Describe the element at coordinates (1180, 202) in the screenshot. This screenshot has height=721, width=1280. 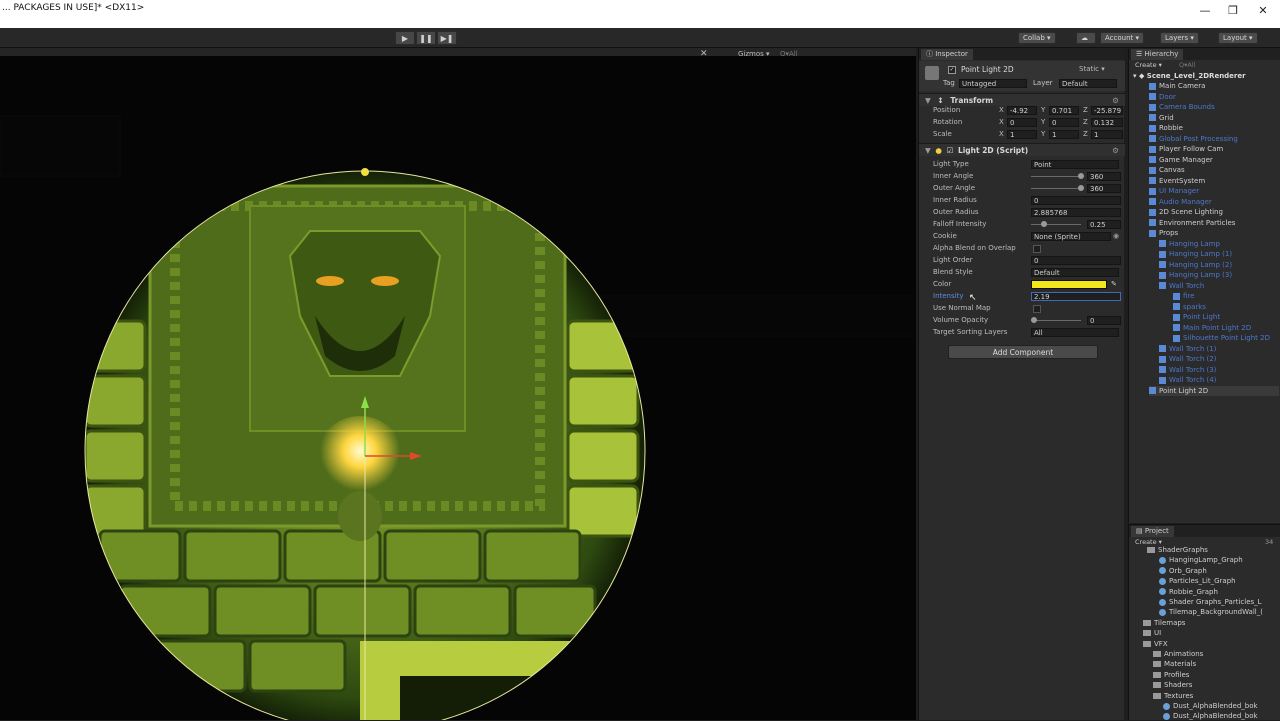
I see `hierarchy-item: Audio Manager` at that location.